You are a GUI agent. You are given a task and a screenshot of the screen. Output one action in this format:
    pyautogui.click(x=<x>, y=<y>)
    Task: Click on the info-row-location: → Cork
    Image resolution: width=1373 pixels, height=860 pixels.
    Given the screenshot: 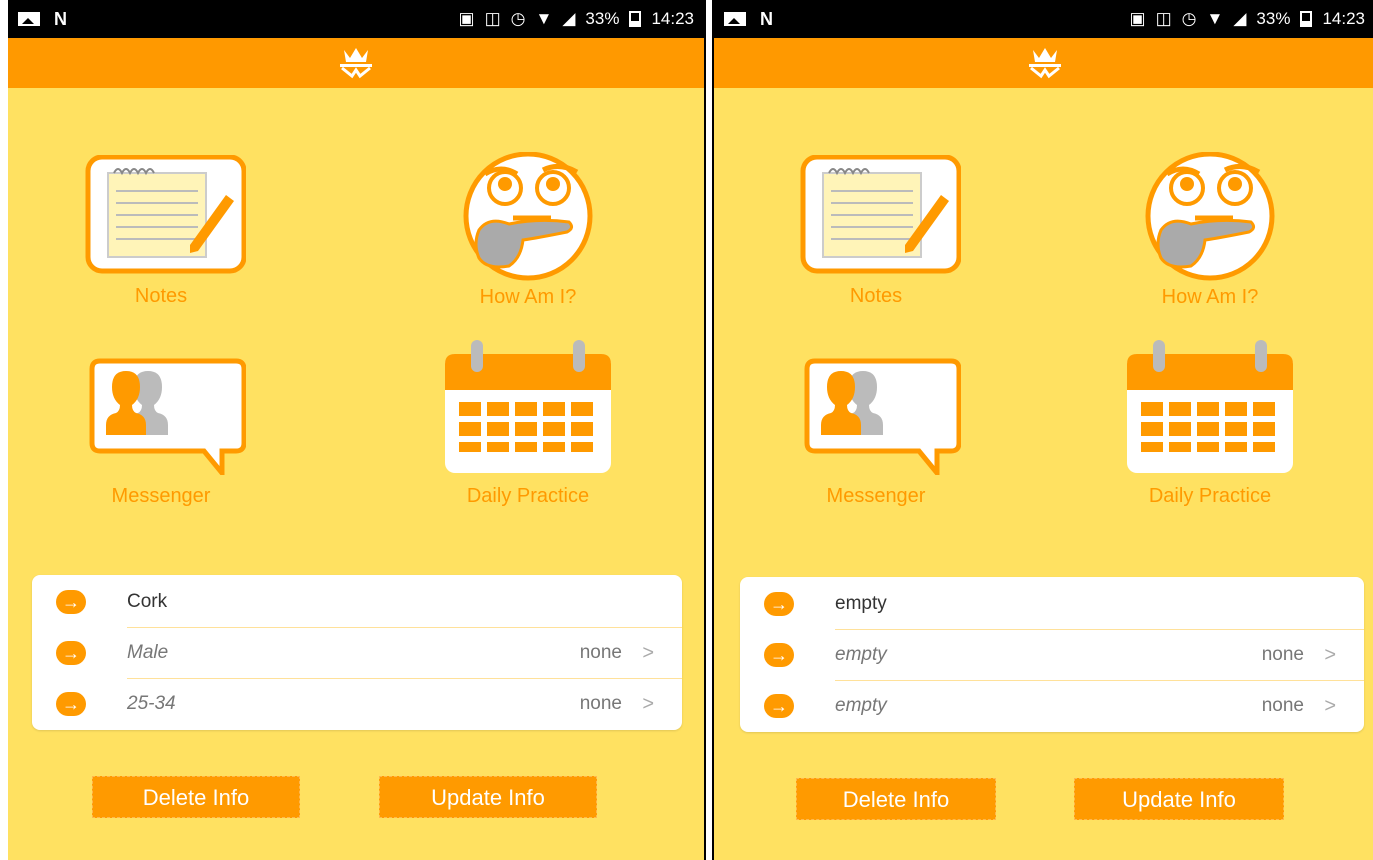 What is the action you would take?
    pyautogui.click(x=357, y=602)
    